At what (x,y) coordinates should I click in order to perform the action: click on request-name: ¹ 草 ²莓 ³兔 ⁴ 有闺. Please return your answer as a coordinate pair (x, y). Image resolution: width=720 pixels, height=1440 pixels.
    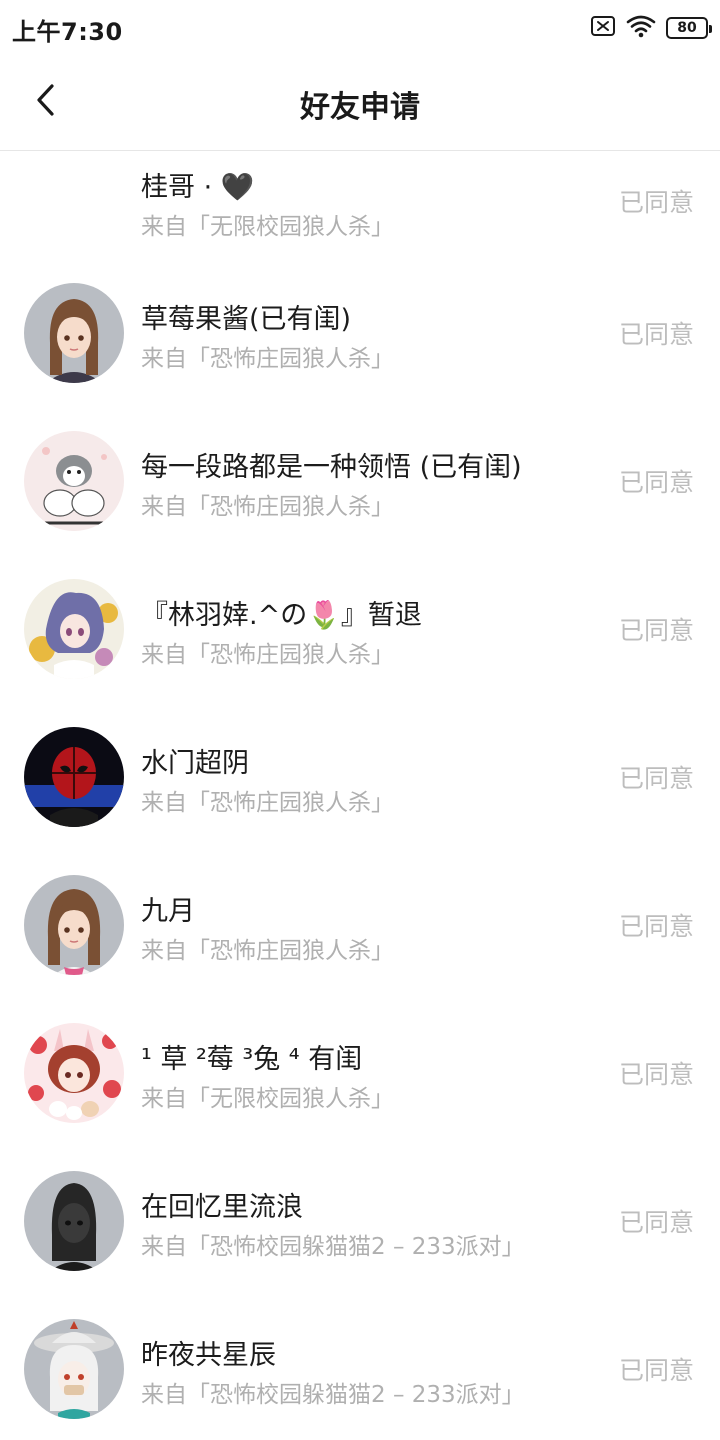
    Looking at the image, I should click on (252, 1059).